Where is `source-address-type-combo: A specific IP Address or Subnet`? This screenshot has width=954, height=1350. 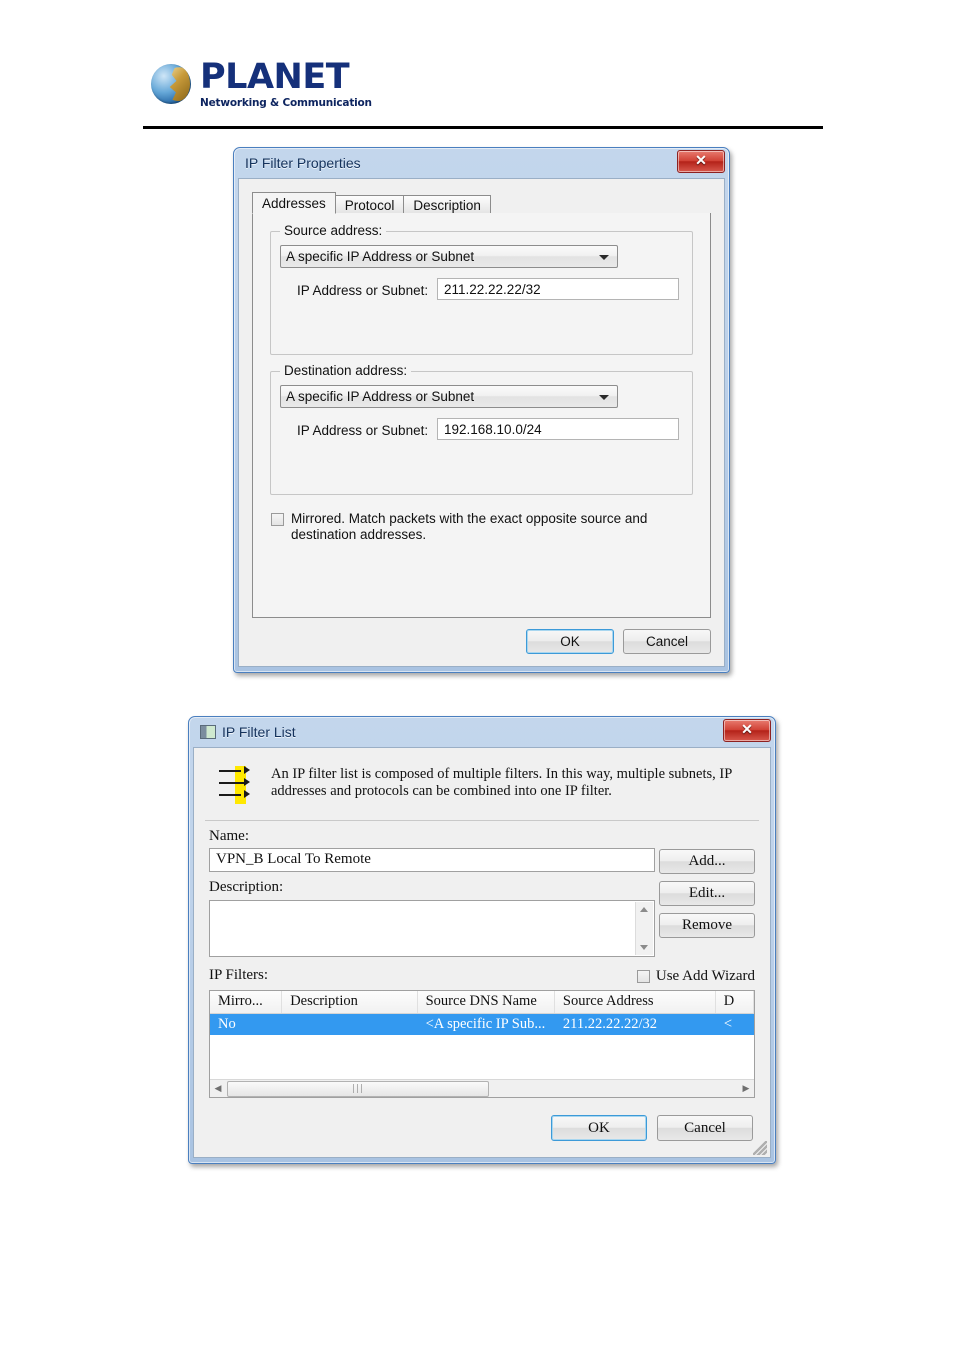 source-address-type-combo: A specific IP Address or Subnet is located at coordinates (449, 256).